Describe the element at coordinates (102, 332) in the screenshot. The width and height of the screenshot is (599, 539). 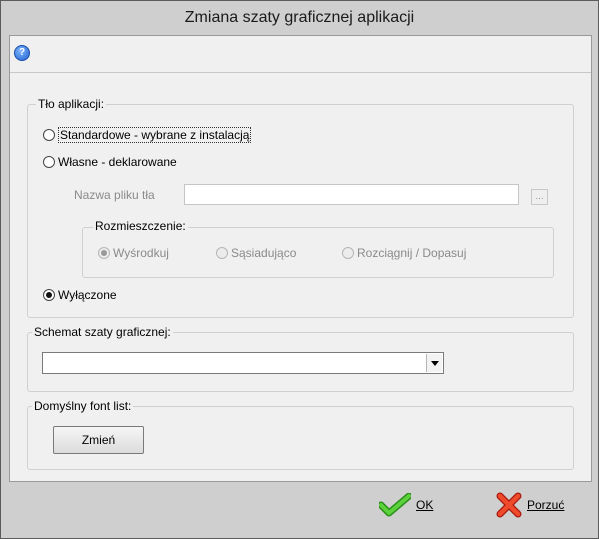
I see `scheme-group-legend: Schemat szaty graficznej:` at that location.